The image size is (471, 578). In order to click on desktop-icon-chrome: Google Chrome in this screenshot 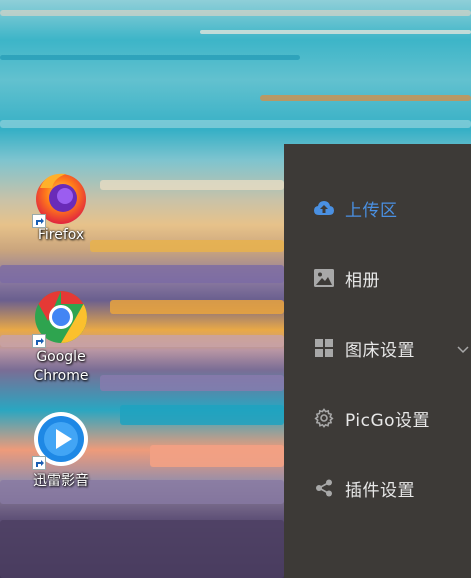, I will do `click(61, 337)`.